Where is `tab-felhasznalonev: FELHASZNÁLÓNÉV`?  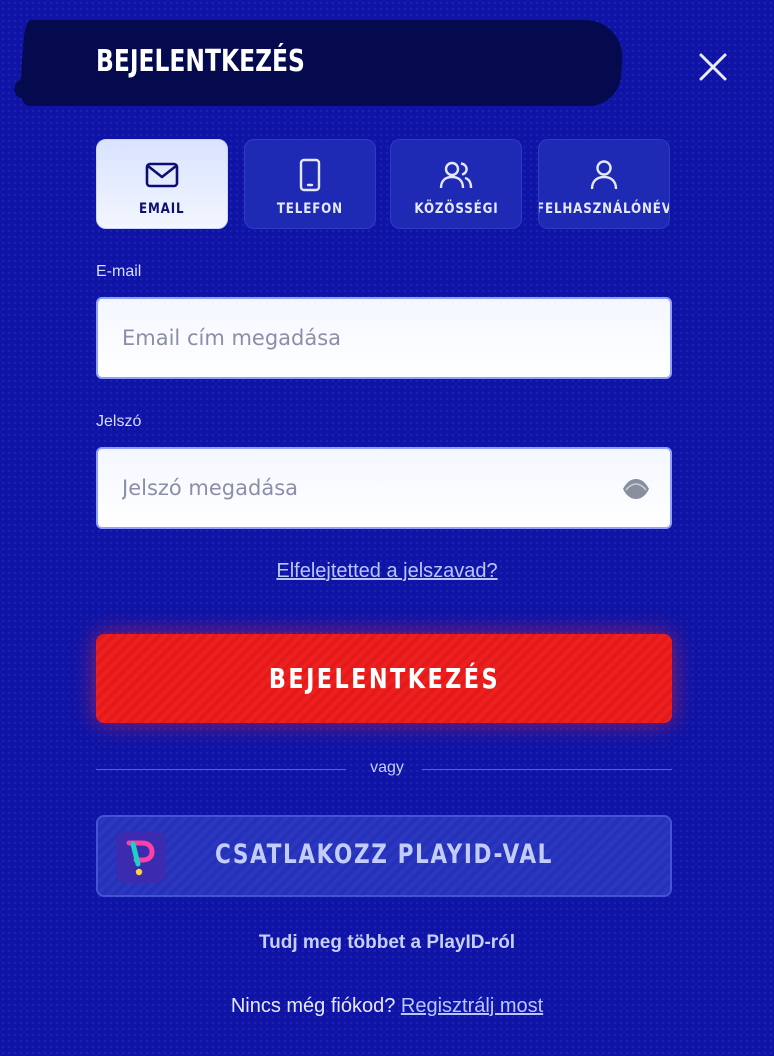
tab-felhasznalonev: FELHASZNÁLÓNÉV is located at coordinates (604, 184).